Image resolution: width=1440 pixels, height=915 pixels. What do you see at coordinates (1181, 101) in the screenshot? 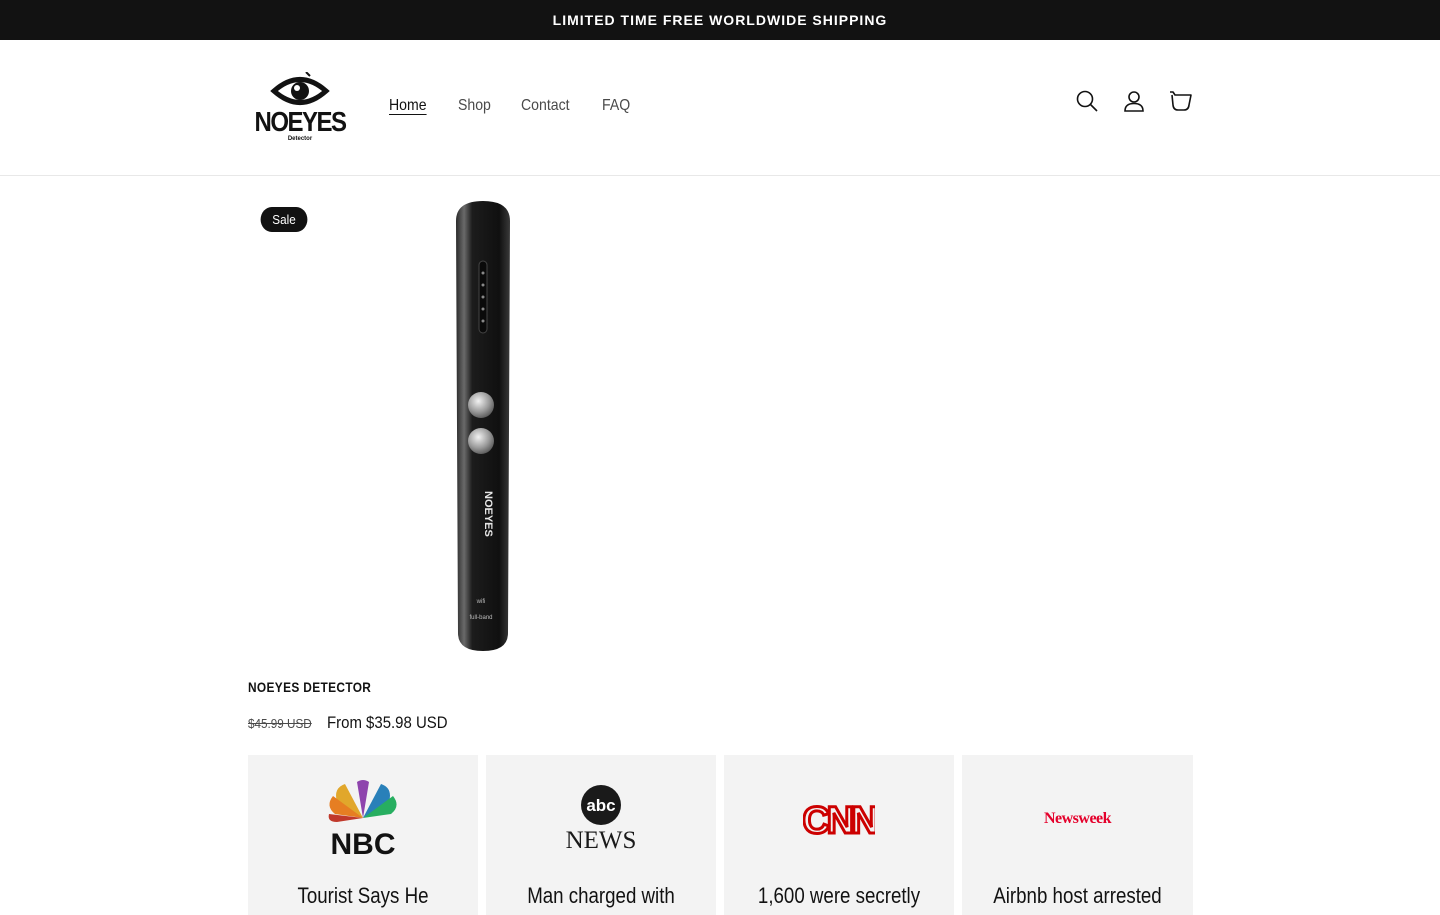
I see `cart-icon` at bounding box center [1181, 101].